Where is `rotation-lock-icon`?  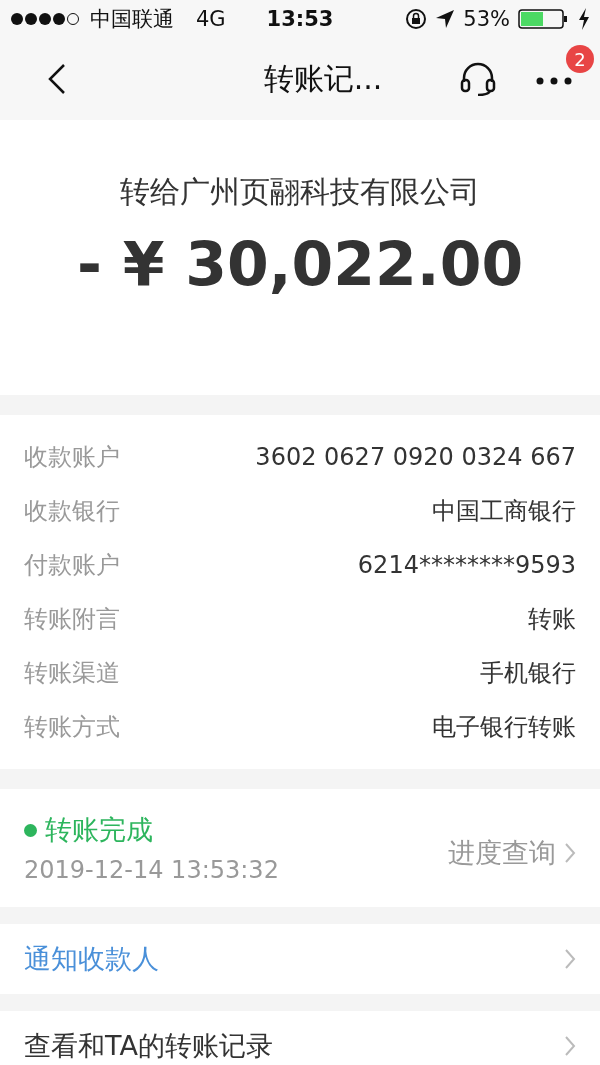
rotation-lock-icon is located at coordinates (416, 19).